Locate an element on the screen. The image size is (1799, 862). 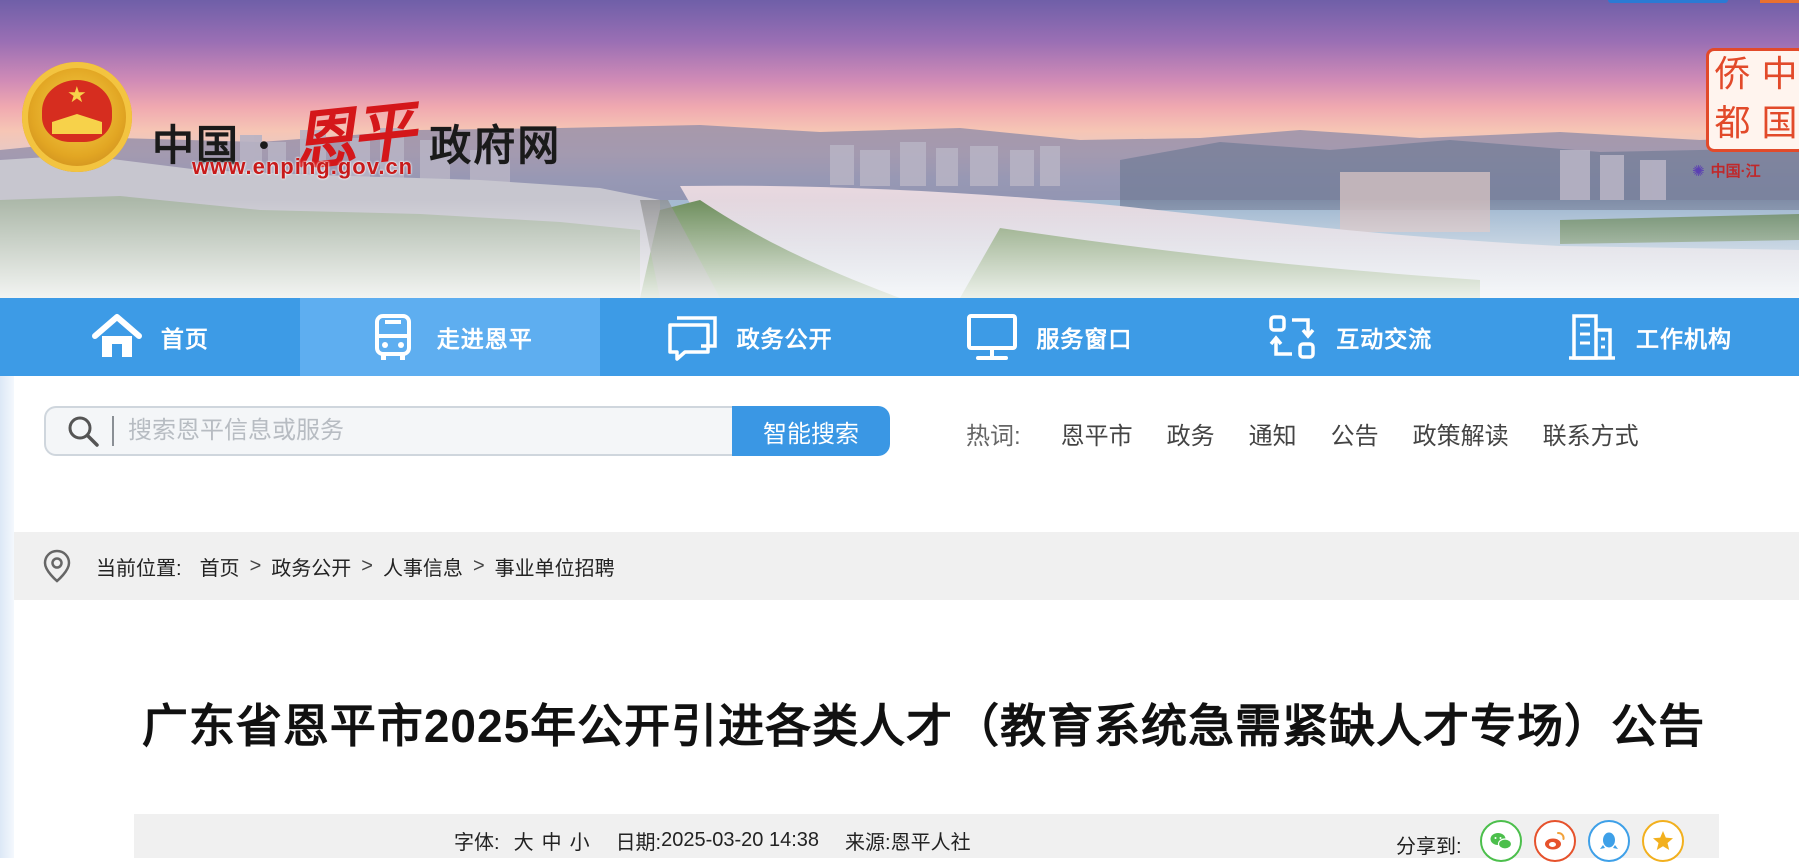
search-bar: 智能搜索 is located at coordinates (467, 431).